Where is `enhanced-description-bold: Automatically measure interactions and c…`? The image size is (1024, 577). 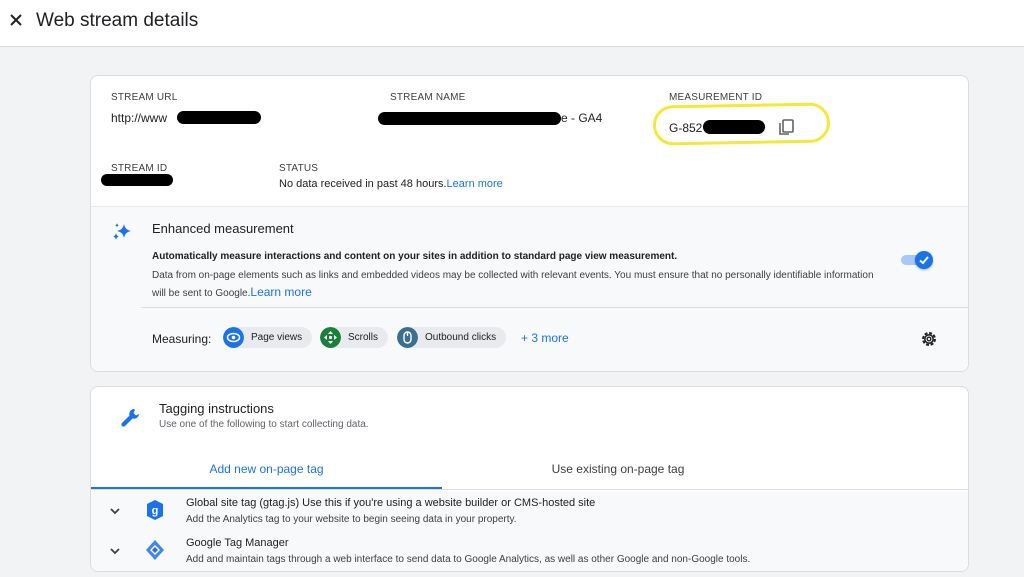
enhanced-description-bold: Automatically measure interactions and c… is located at coordinates (415, 256).